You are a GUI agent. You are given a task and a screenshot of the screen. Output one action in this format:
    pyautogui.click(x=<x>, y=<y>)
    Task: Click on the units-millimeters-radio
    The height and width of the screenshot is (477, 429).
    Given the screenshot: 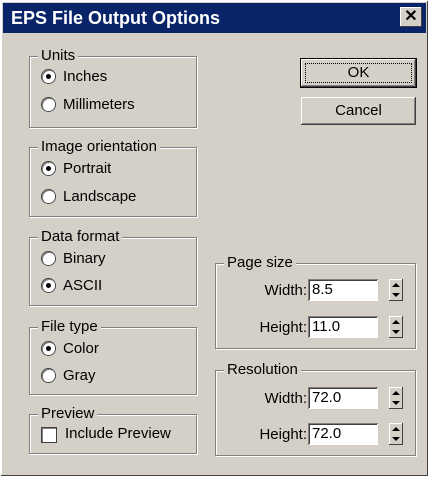 What is the action you would take?
    pyautogui.click(x=48, y=104)
    